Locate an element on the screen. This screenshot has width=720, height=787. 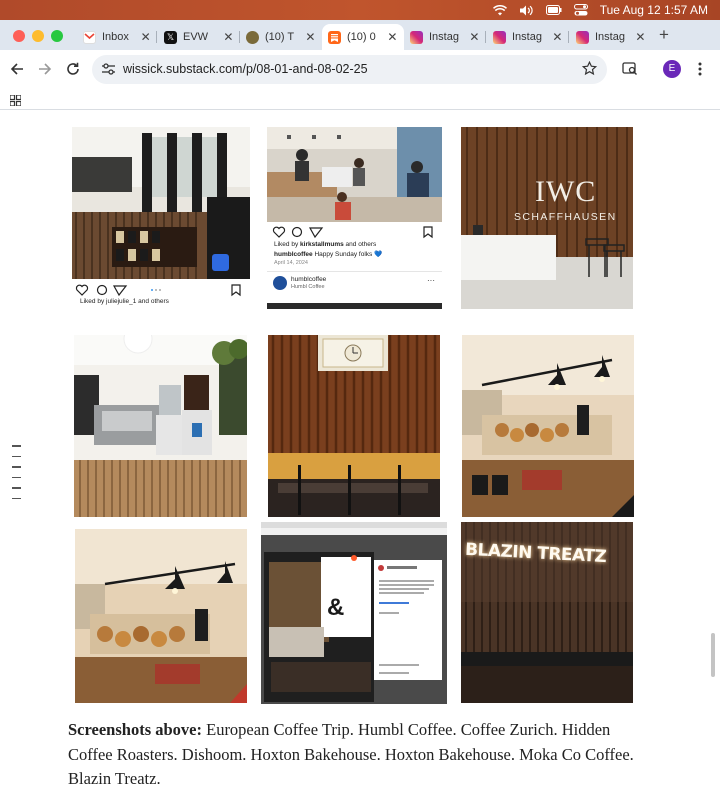
photo-coffee-zurich: IWC SCHAFFHAUSEN is located at coordinates (547, 218).